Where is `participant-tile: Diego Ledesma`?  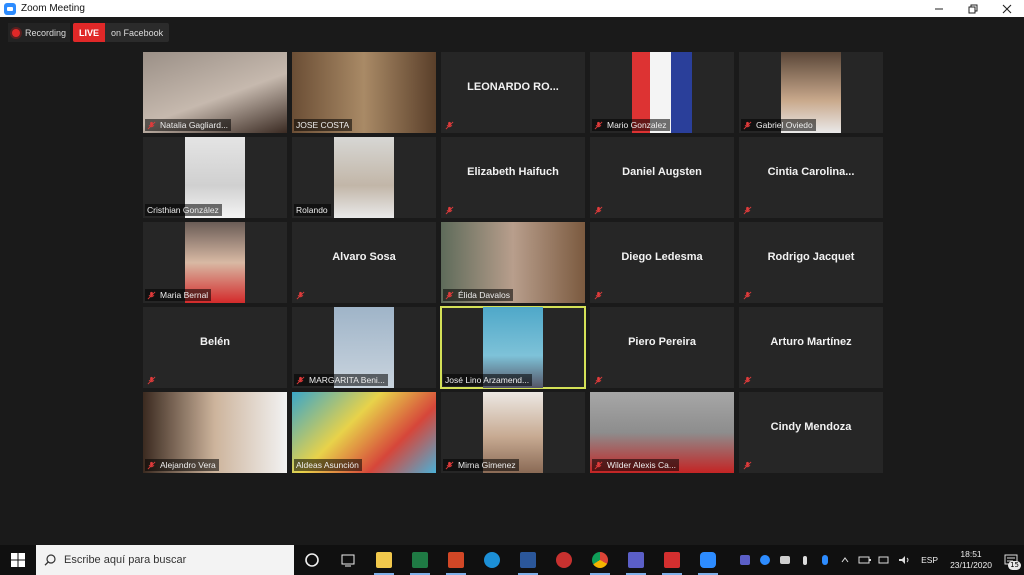 participant-tile: Diego Ledesma is located at coordinates (662, 262).